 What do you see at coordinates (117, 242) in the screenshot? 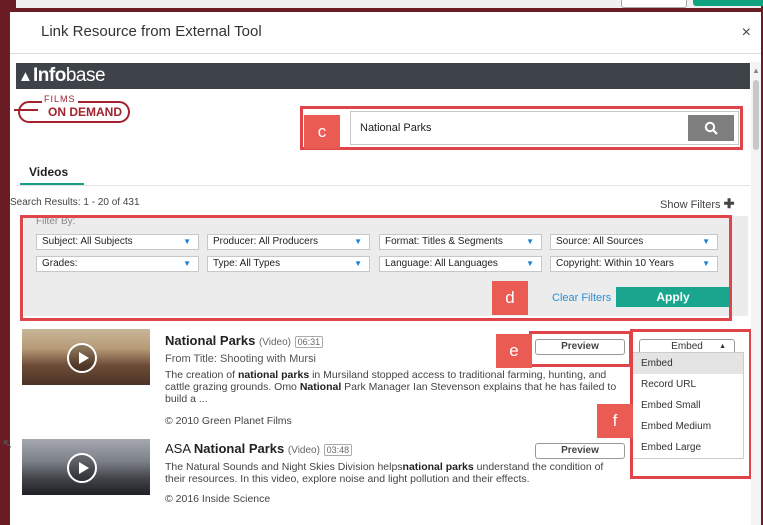
I see `subject-filter: Subject: All Subjects ▼` at bounding box center [117, 242].